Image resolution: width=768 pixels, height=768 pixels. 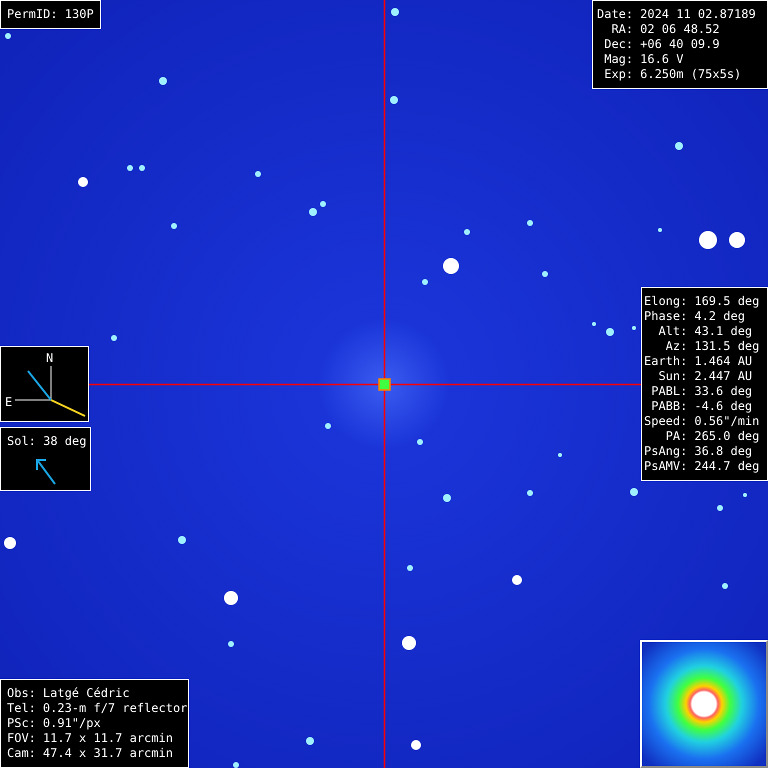 What do you see at coordinates (720, 316) in the screenshot?
I see `field-value: 4.2 deg` at bounding box center [720, 316].